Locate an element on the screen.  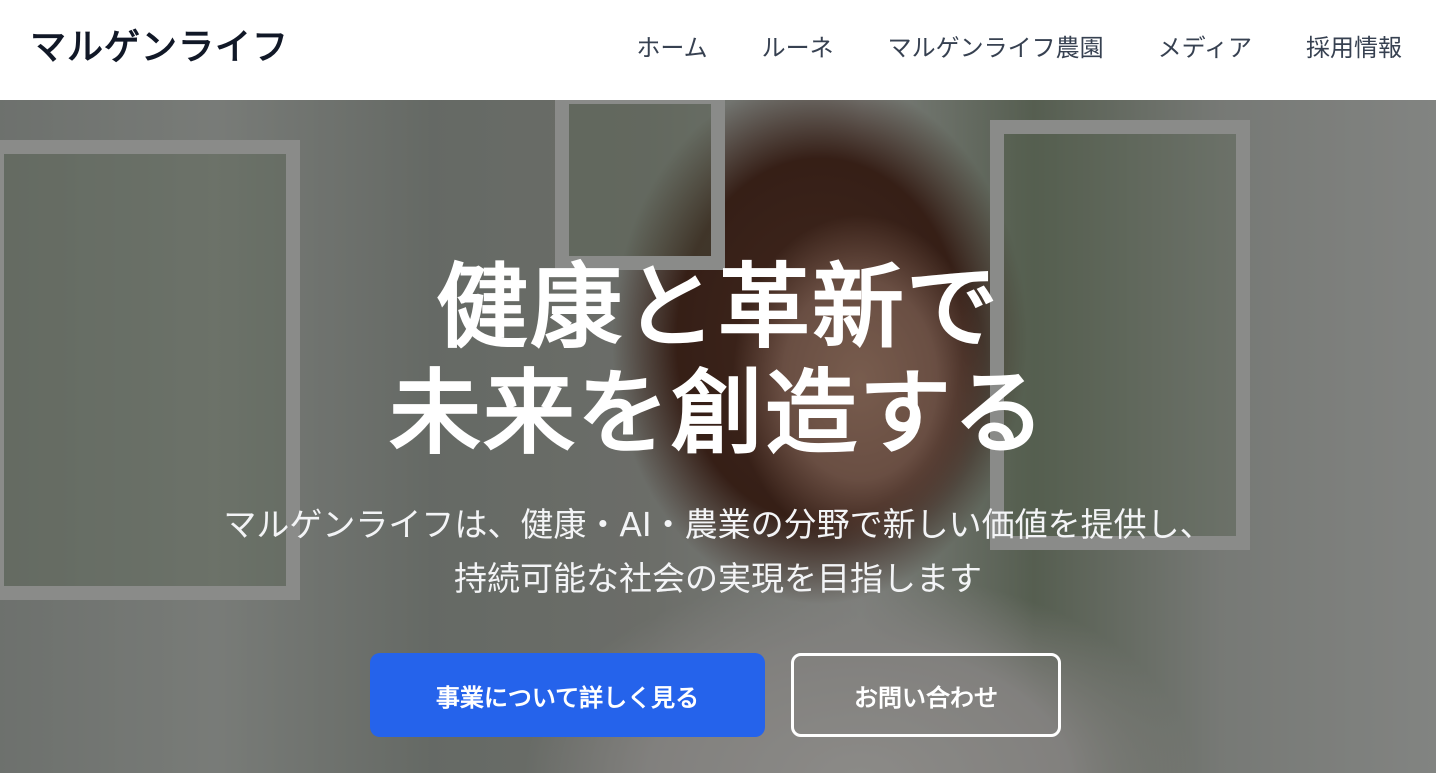
main-nav: ホーム ルーネ マルゲンライフ農園 メディア 採用情報 is located at coordinates (1019, 48).